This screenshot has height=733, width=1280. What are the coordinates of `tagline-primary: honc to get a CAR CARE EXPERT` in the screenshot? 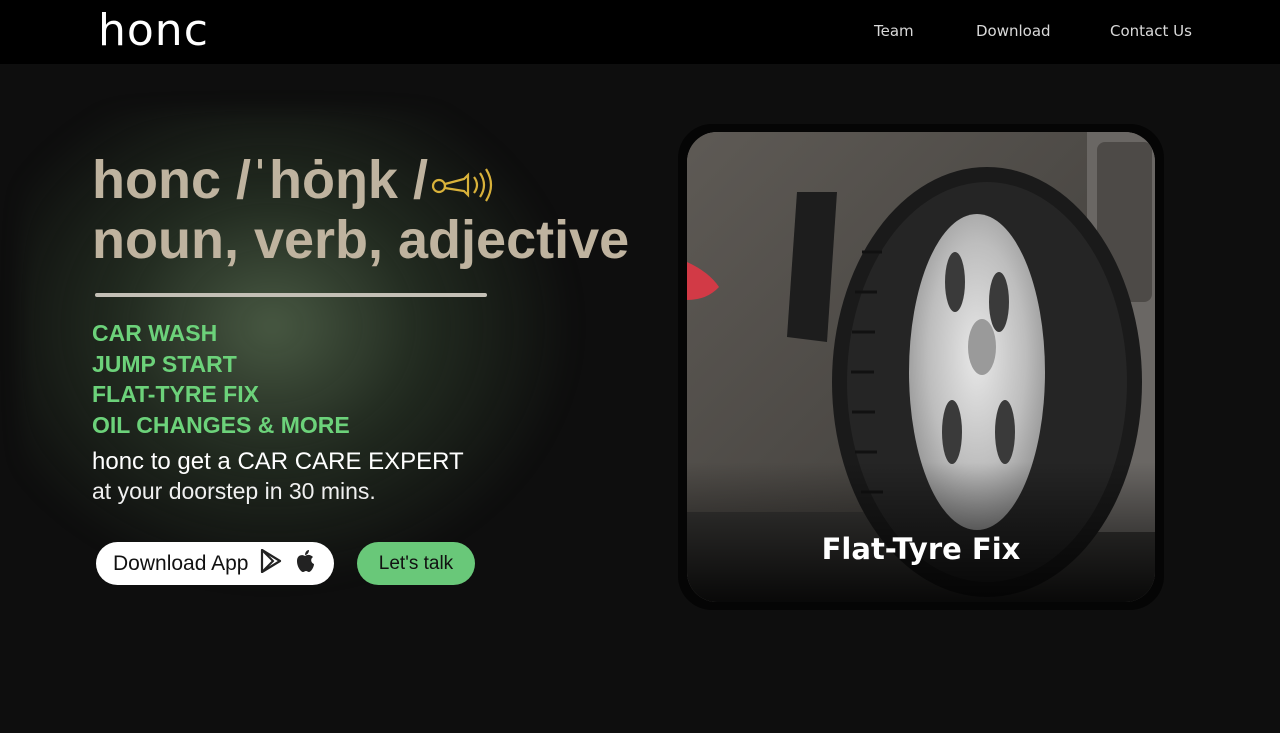 It's located at (278, 461).